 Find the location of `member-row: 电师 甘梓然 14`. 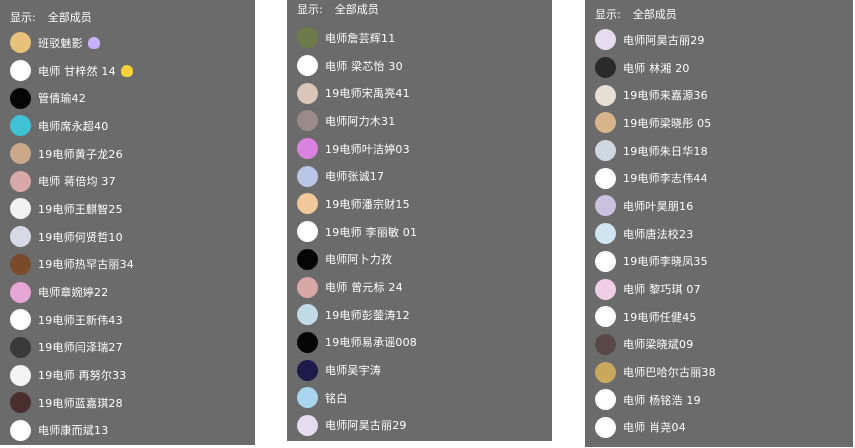

member-row: 电师 甘梓然 14 is located at coordinates (132, 71).